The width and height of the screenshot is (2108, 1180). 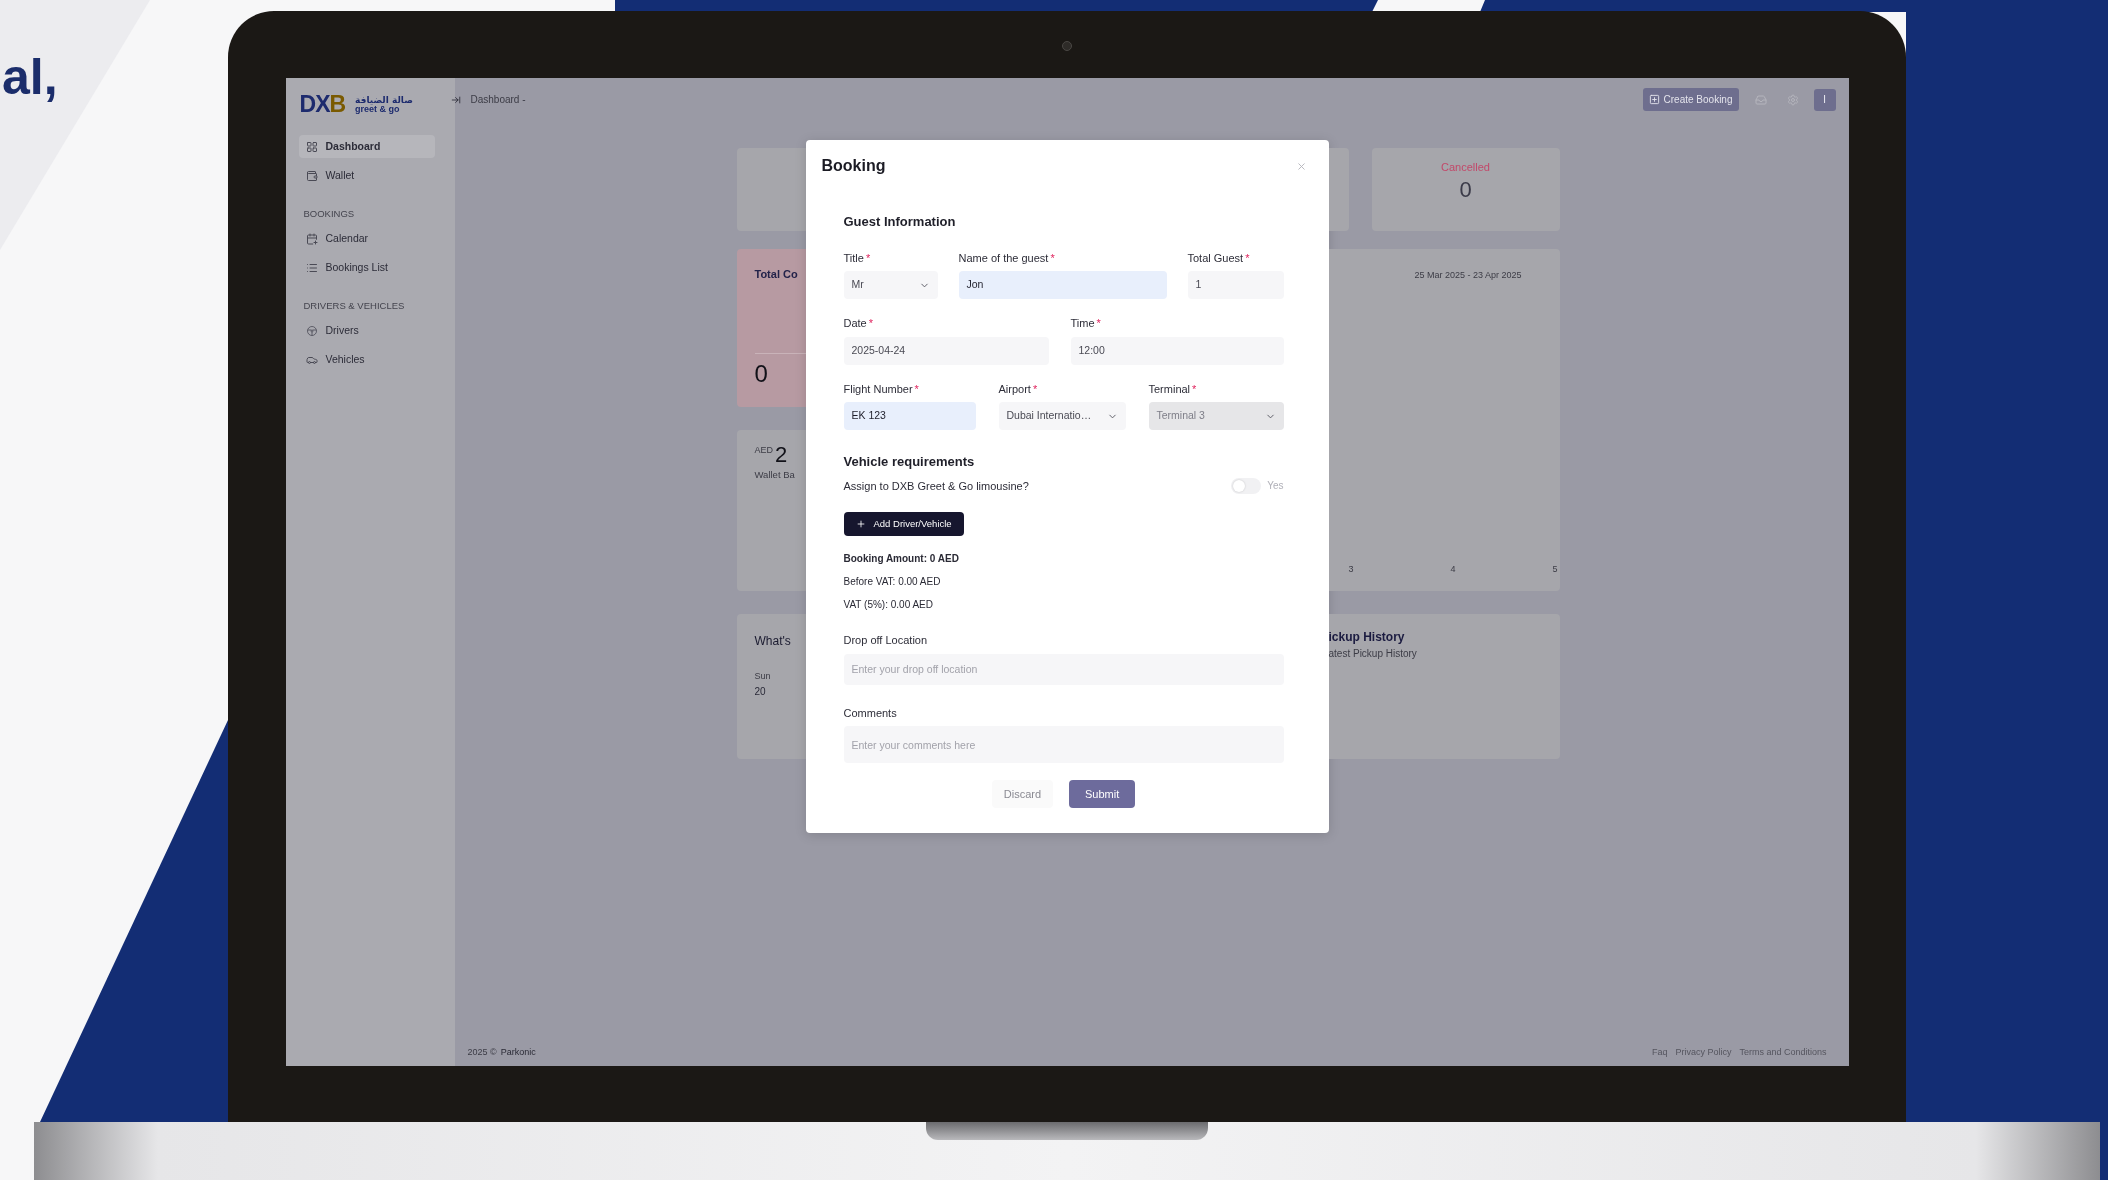 What do you see at coordinates (378, 109) in the screenshot?
I see `logo-name: greet & go` at bounding box center [378, 109].